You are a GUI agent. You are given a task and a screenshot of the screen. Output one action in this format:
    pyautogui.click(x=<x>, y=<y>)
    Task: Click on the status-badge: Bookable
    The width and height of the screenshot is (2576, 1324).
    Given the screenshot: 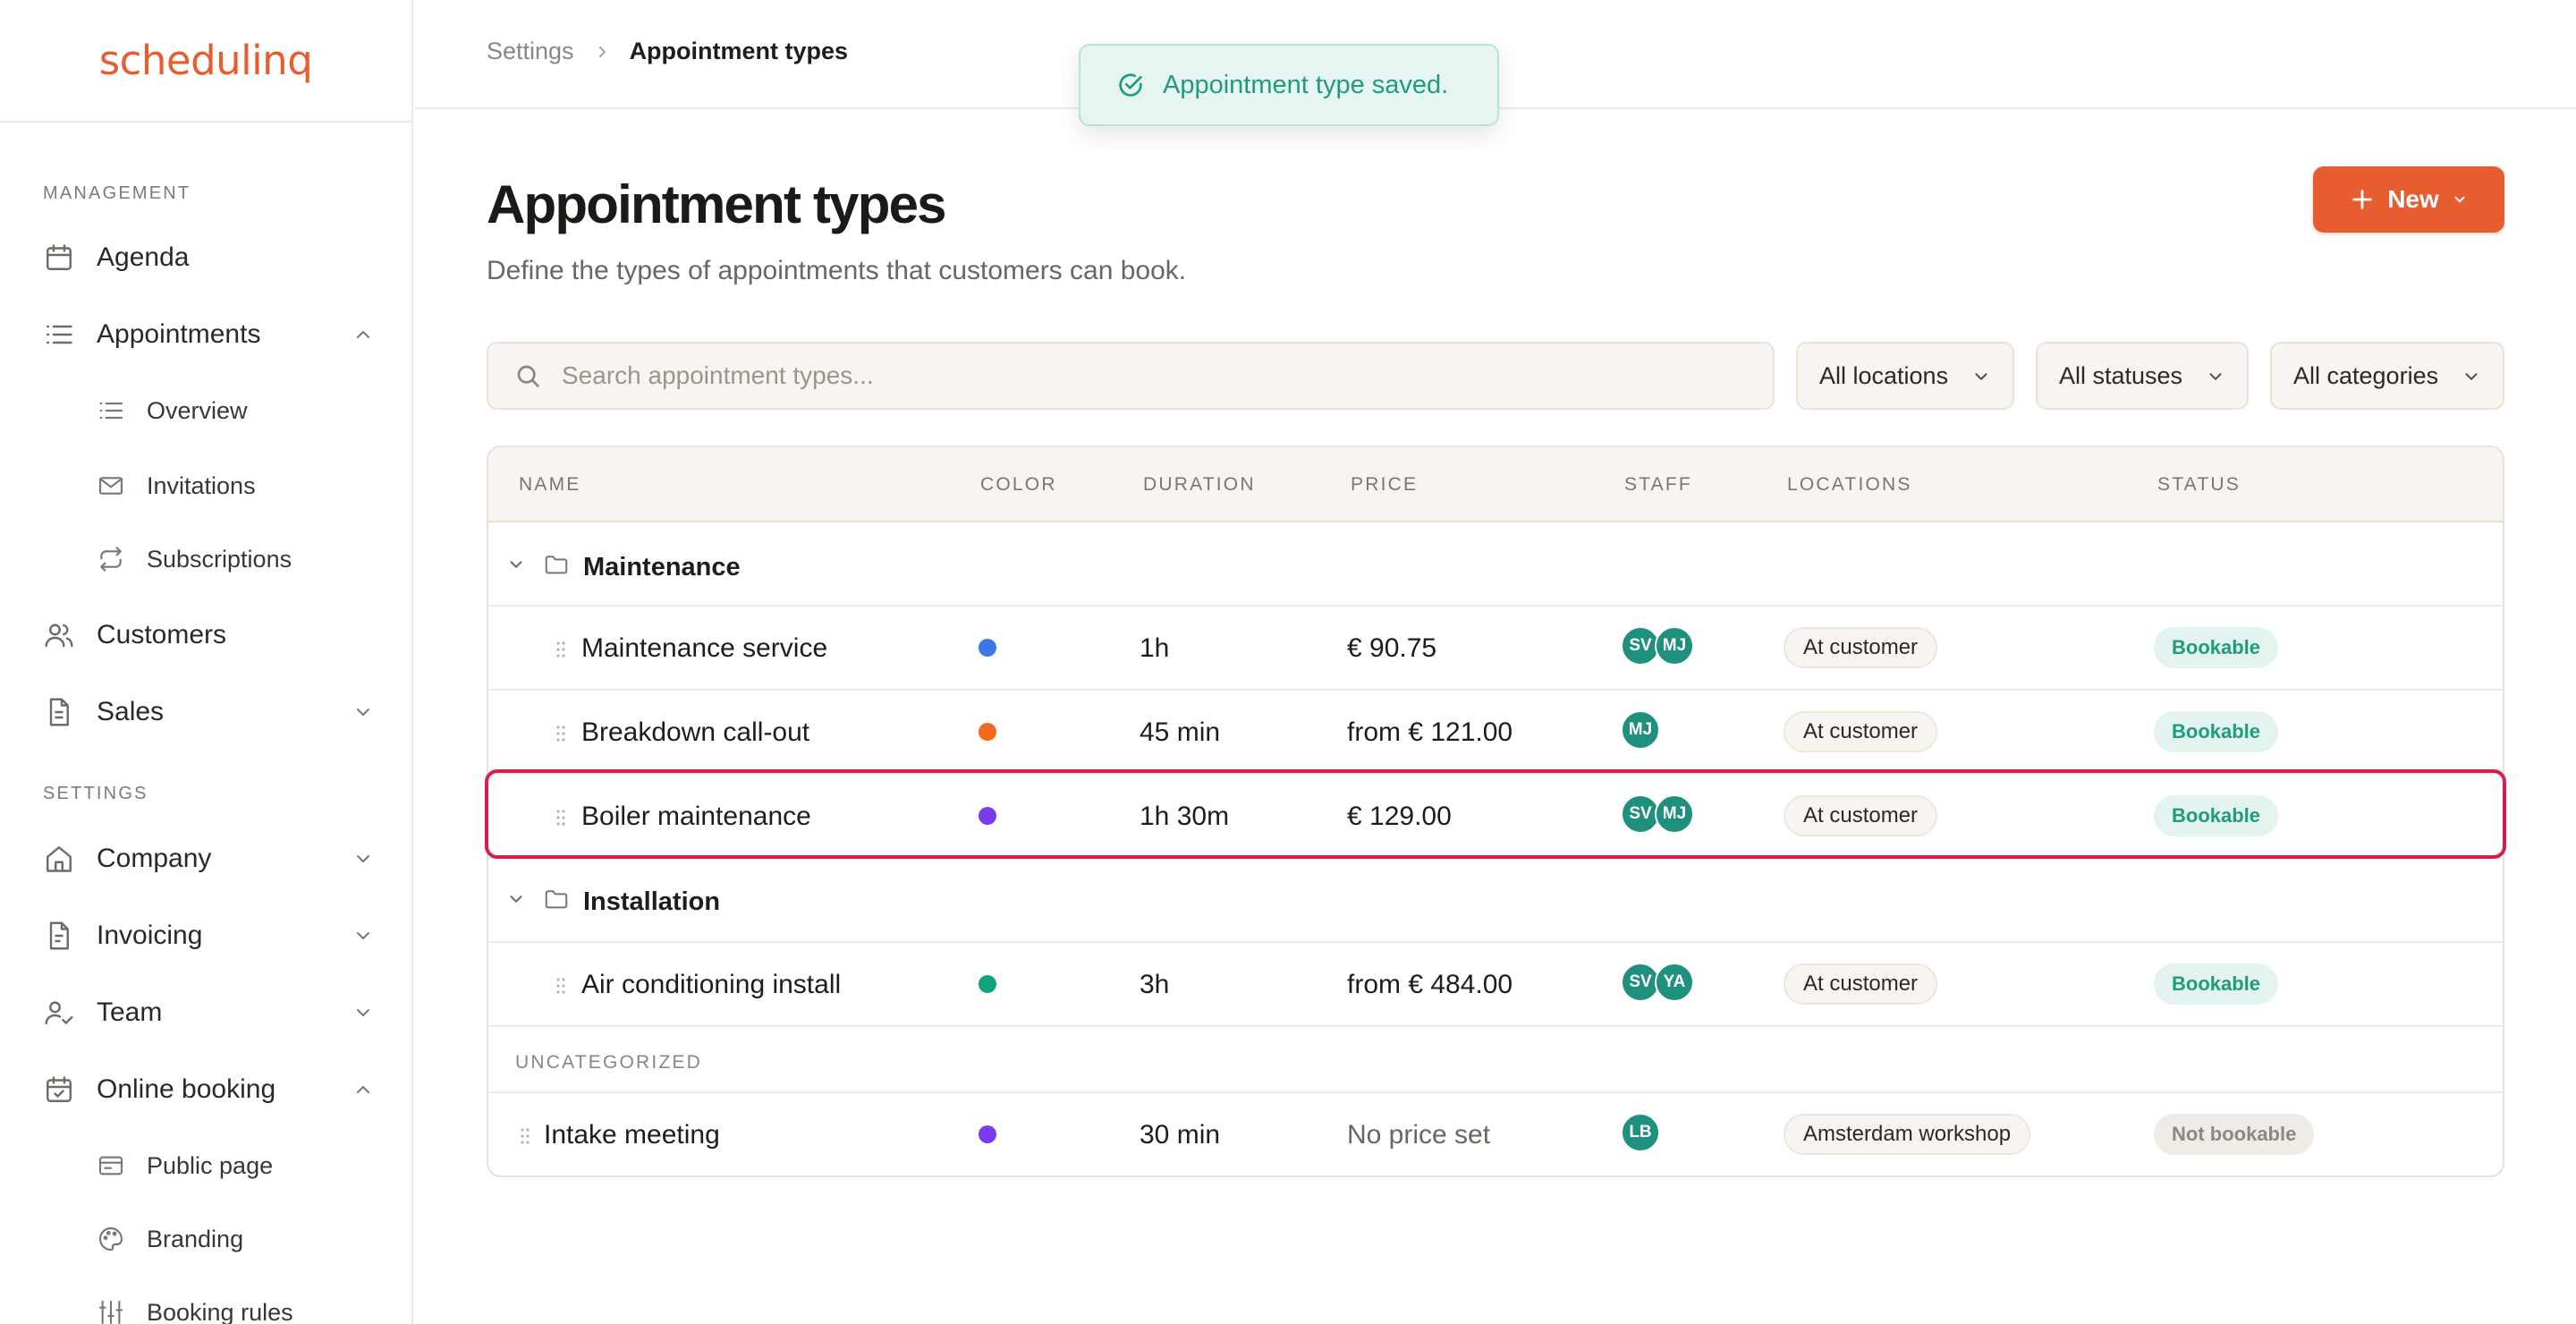 What is the action you would take?
    pyautogui.click(x=2216, y=815)
    